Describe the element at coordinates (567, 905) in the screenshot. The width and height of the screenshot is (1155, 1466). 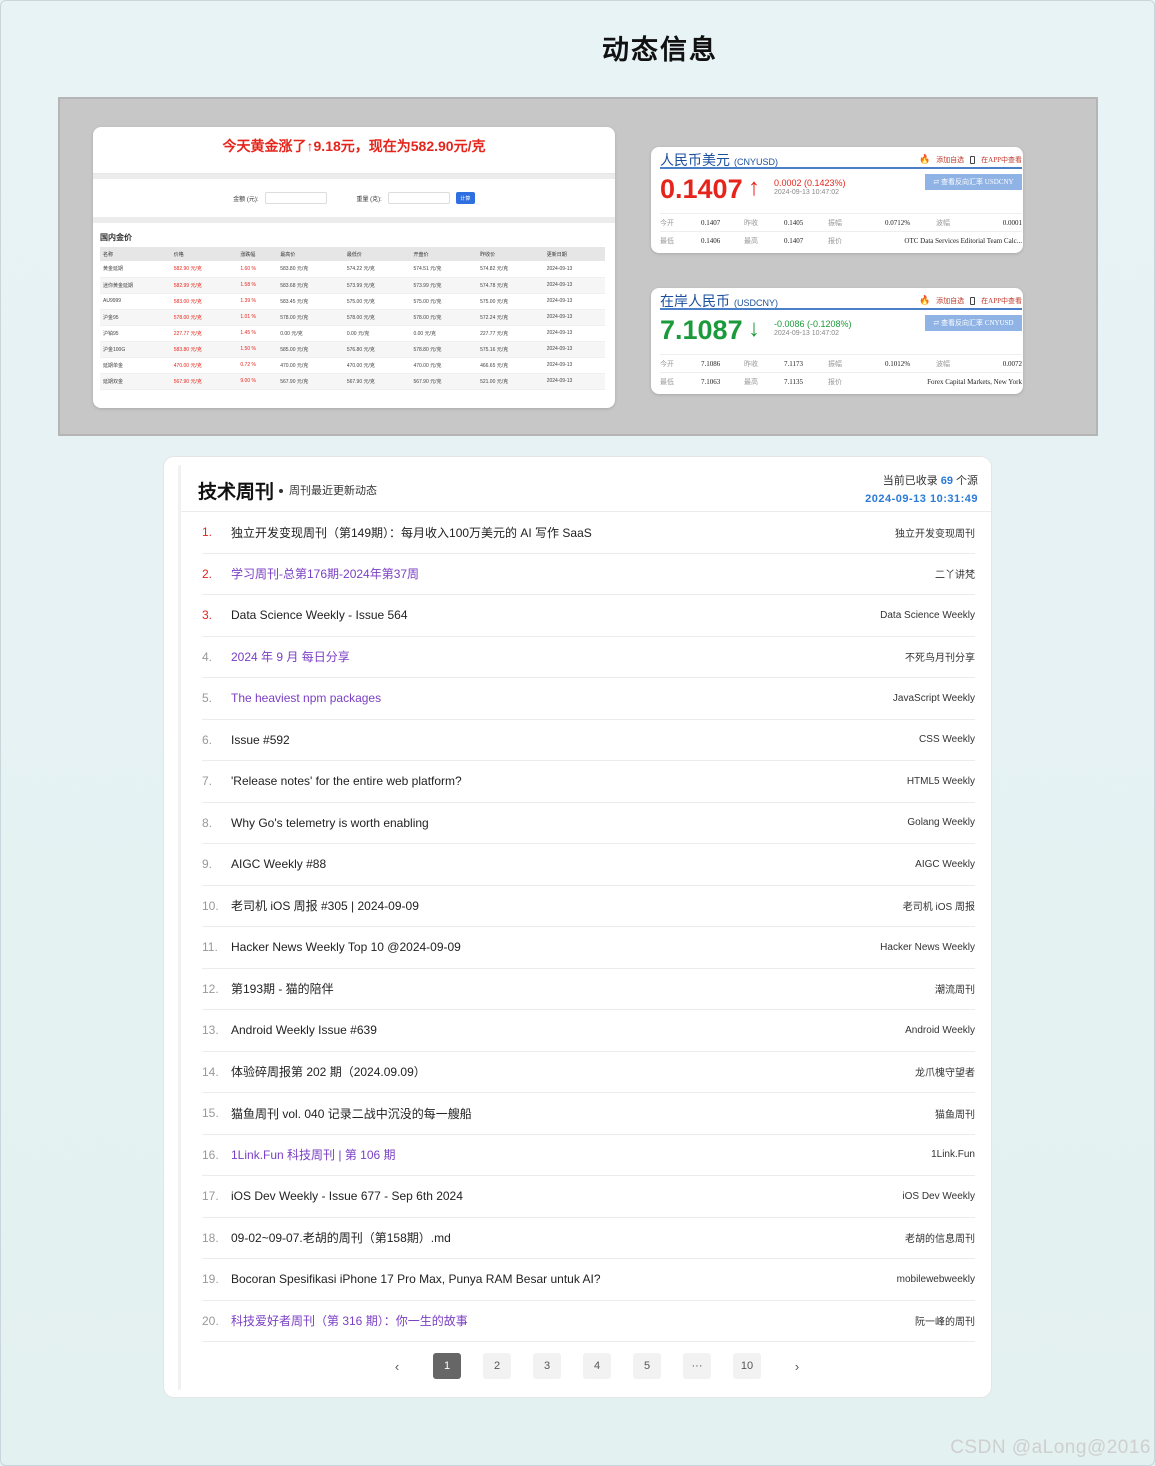
I see `item-title-link: 老司机 iOS 周报 #305 | 2024-09-09` at that location.